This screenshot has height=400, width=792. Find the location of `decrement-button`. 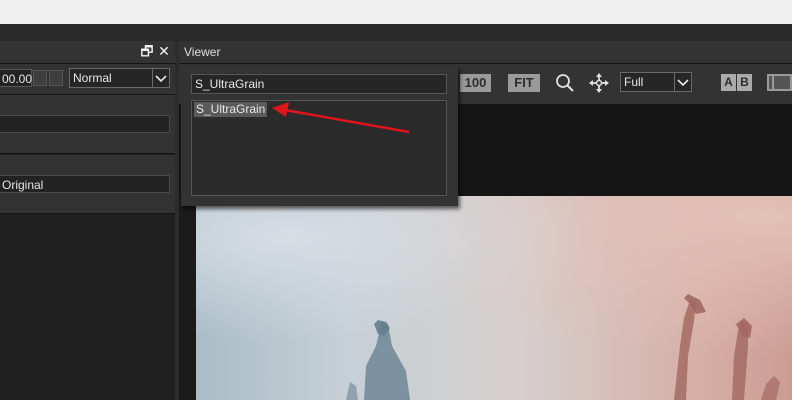

decrement-button is located at coordinates (40, 78).